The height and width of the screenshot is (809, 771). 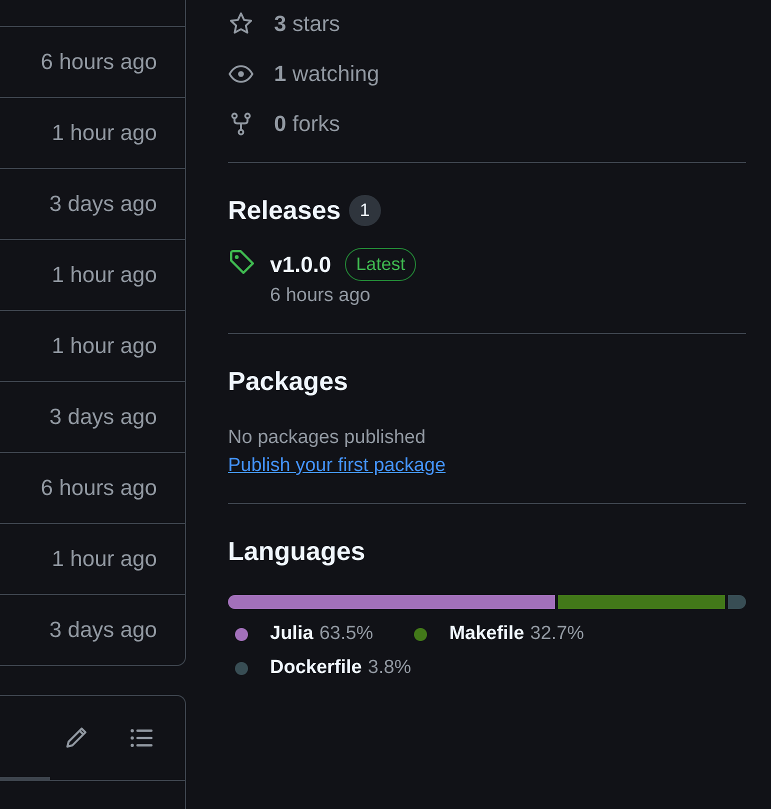 I want to click on count-badge: 1, so click(x=364, y=210).